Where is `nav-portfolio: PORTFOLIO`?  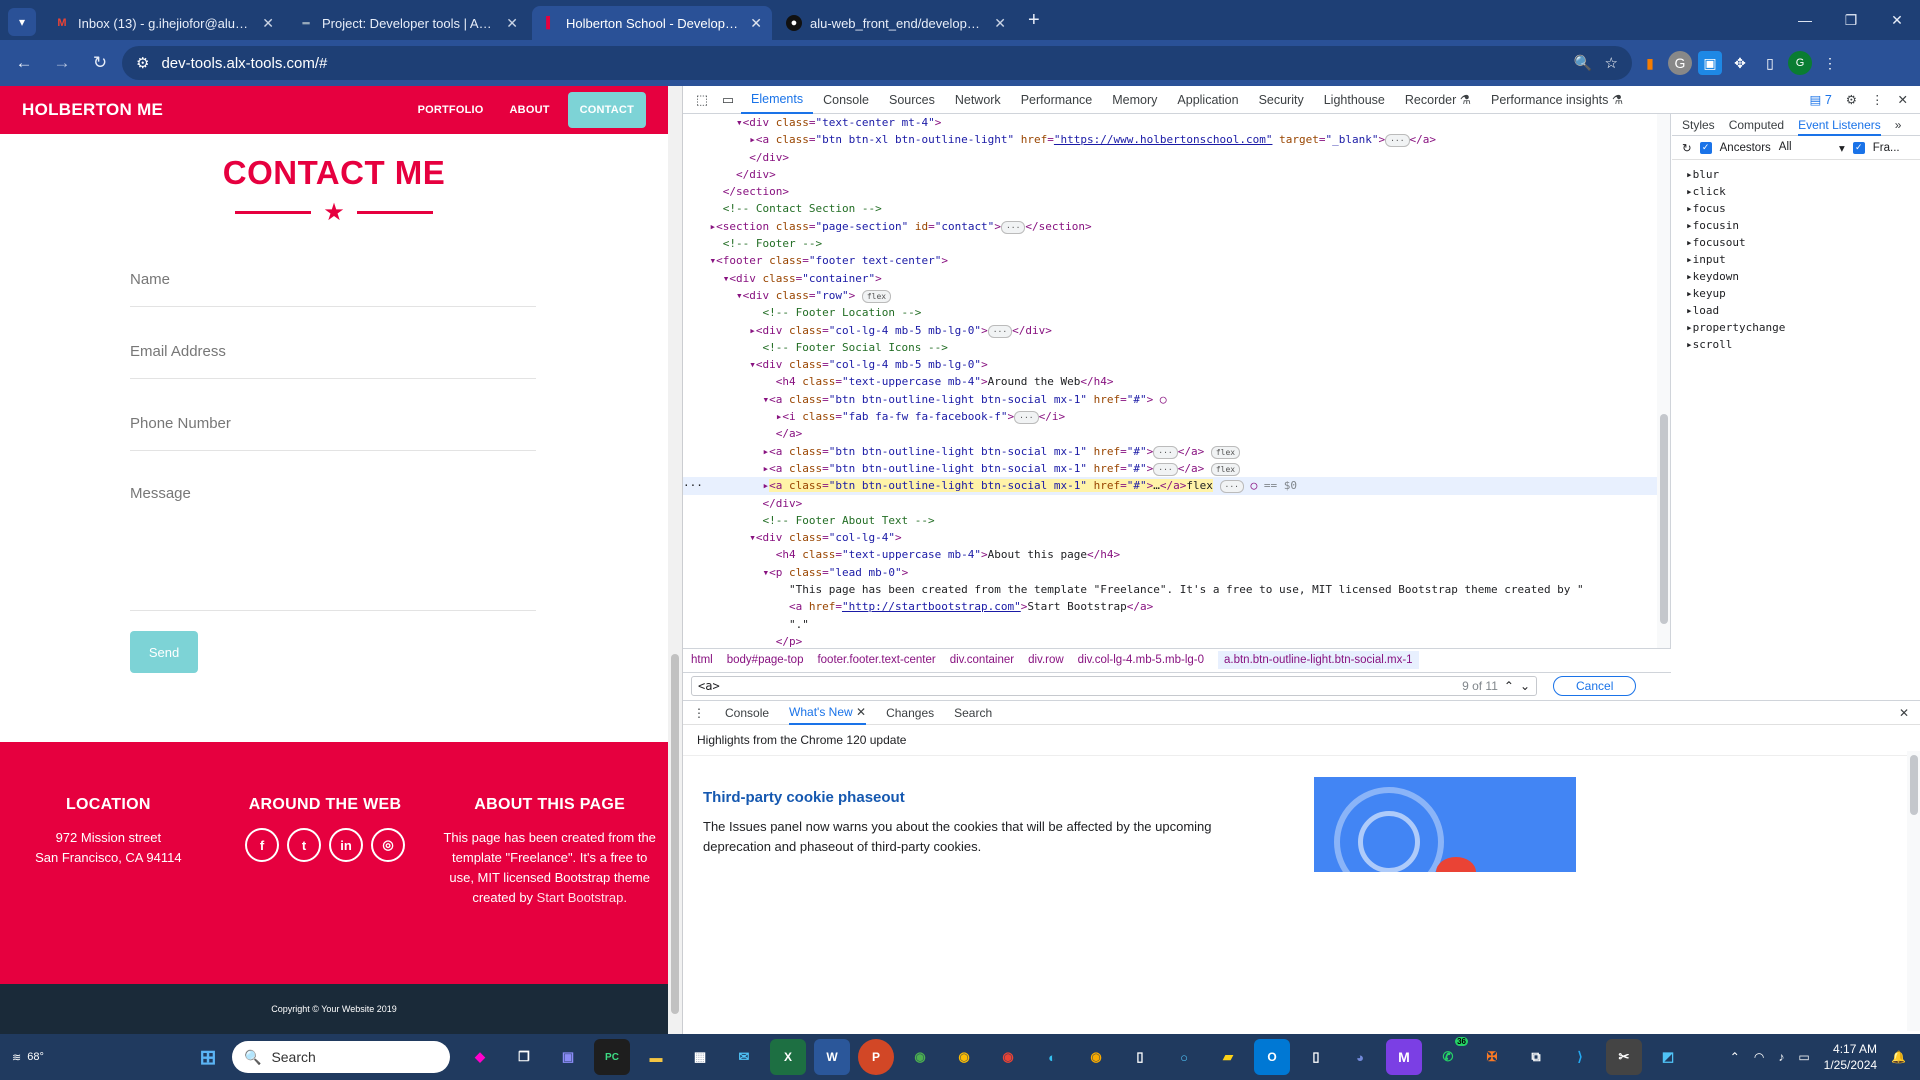 nav-portfolio: PORTFOLIO is located at coordinates (451, 110).